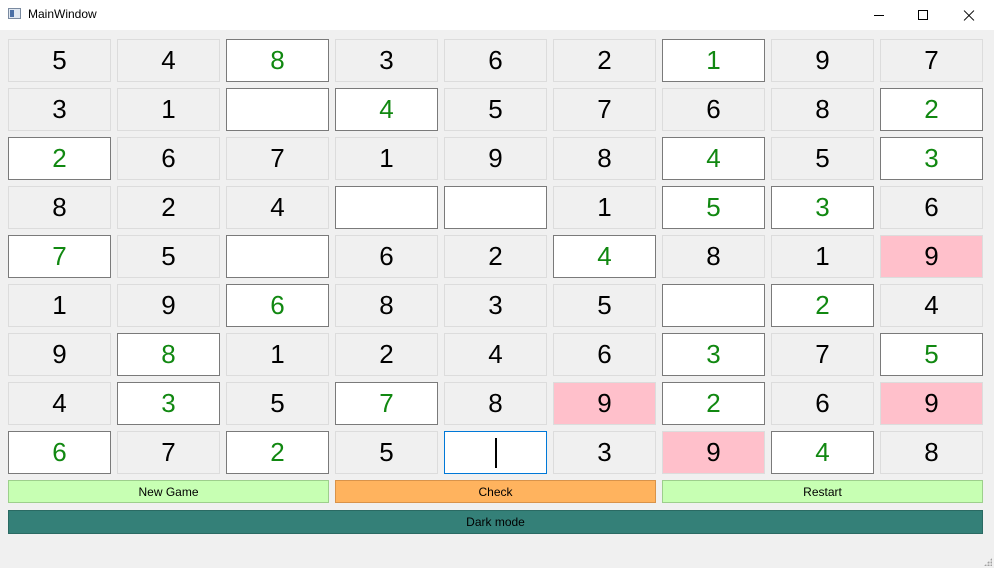  I want to click on sudoku-cell-r7-c2: 8, so click(168, 354).